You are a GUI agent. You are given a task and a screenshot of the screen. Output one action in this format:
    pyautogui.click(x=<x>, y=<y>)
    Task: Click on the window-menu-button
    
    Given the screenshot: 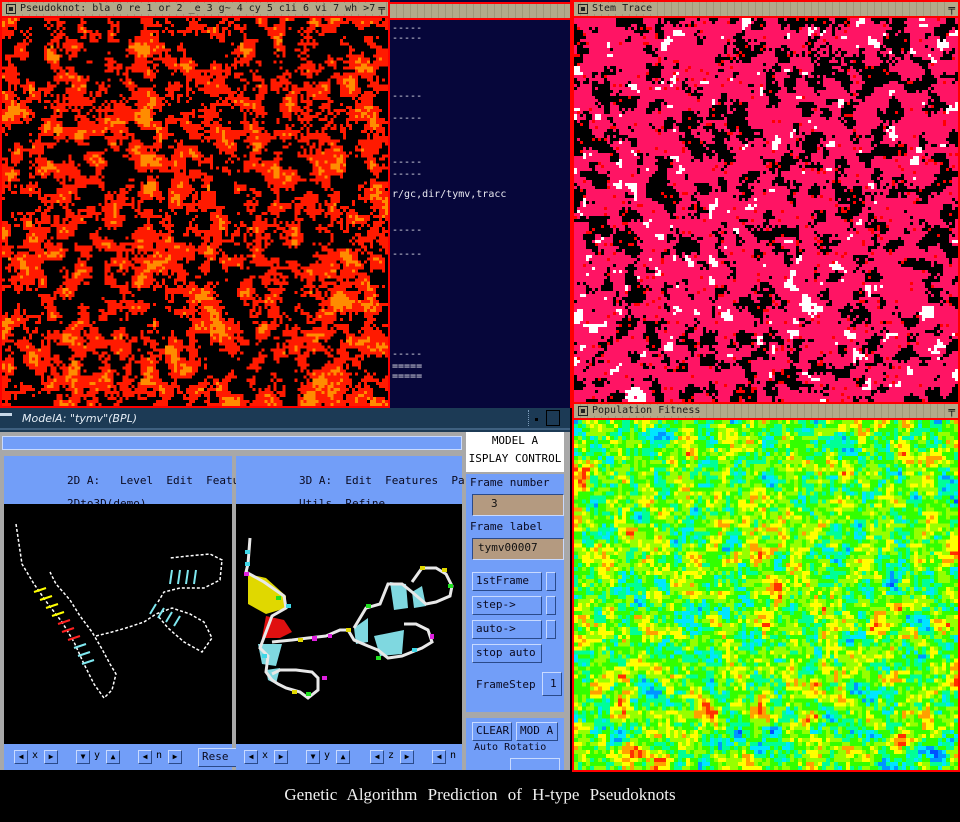 What is the action you would take?
    pyautogui.click(x=6, y=414)
    